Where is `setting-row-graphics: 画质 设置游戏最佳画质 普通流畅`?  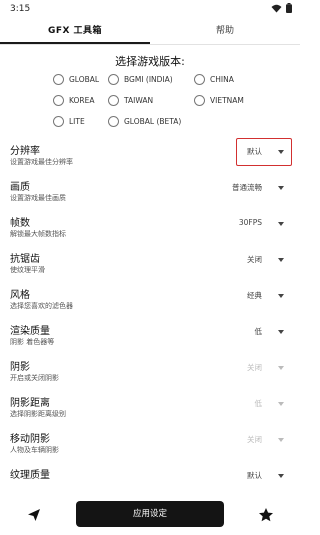
setting-row-graphics: 画质 设置游戏最佳画质 普通流畅 is located at coordinates (151, 198).